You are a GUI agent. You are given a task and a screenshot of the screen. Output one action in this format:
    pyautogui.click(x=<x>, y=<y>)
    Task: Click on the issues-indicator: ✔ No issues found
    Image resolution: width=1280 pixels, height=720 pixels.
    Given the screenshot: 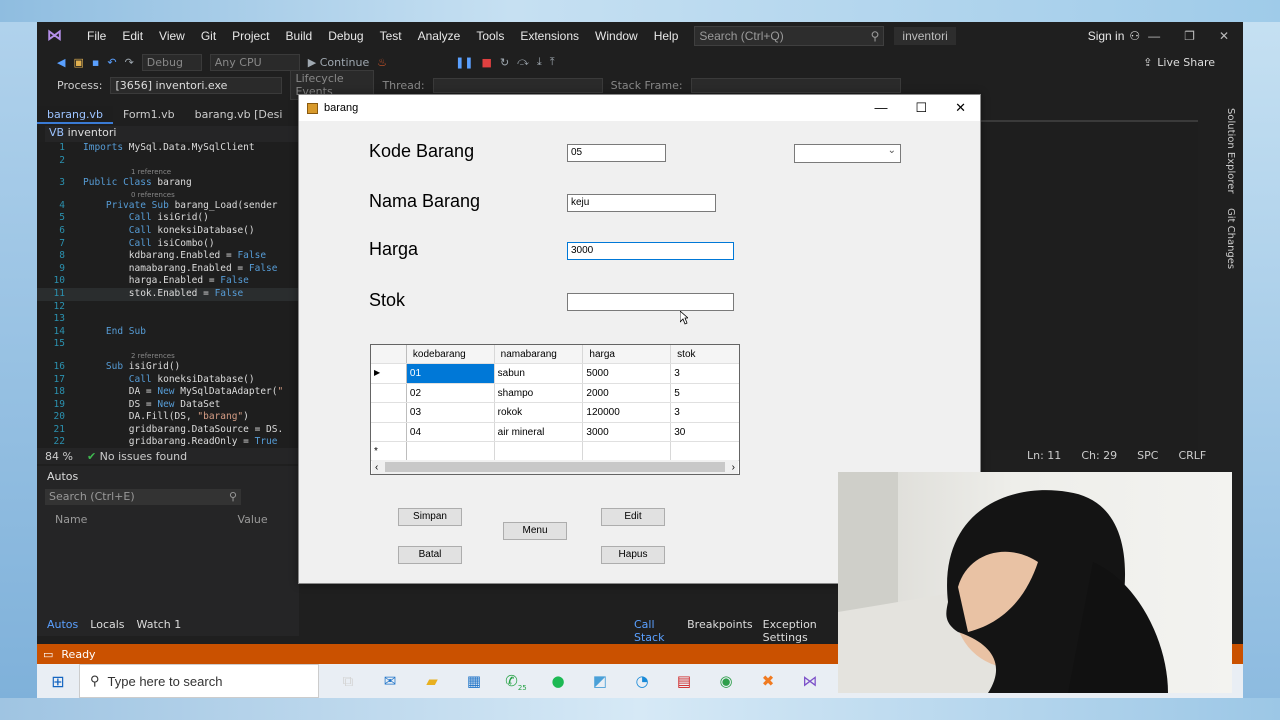 What is the action you would take?
    pyautogui.click(x=137, y=456)
    